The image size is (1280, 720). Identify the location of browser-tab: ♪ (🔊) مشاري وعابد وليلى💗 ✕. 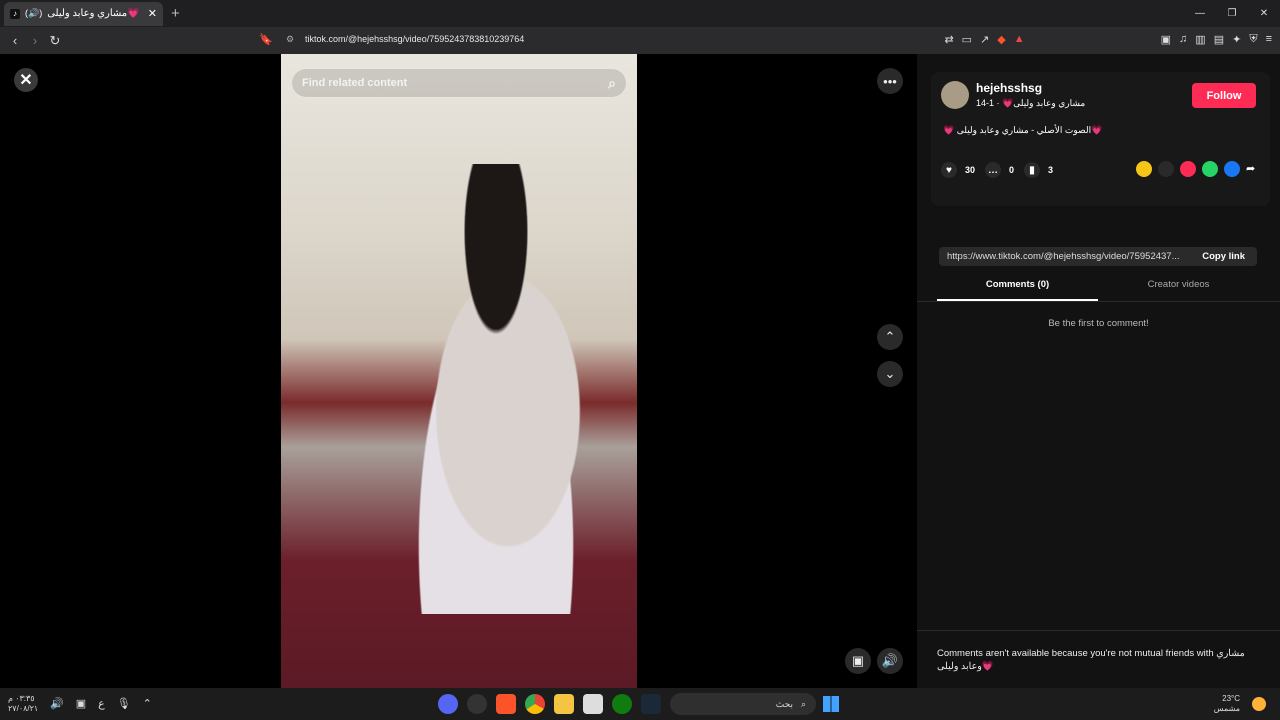
(83, 13).